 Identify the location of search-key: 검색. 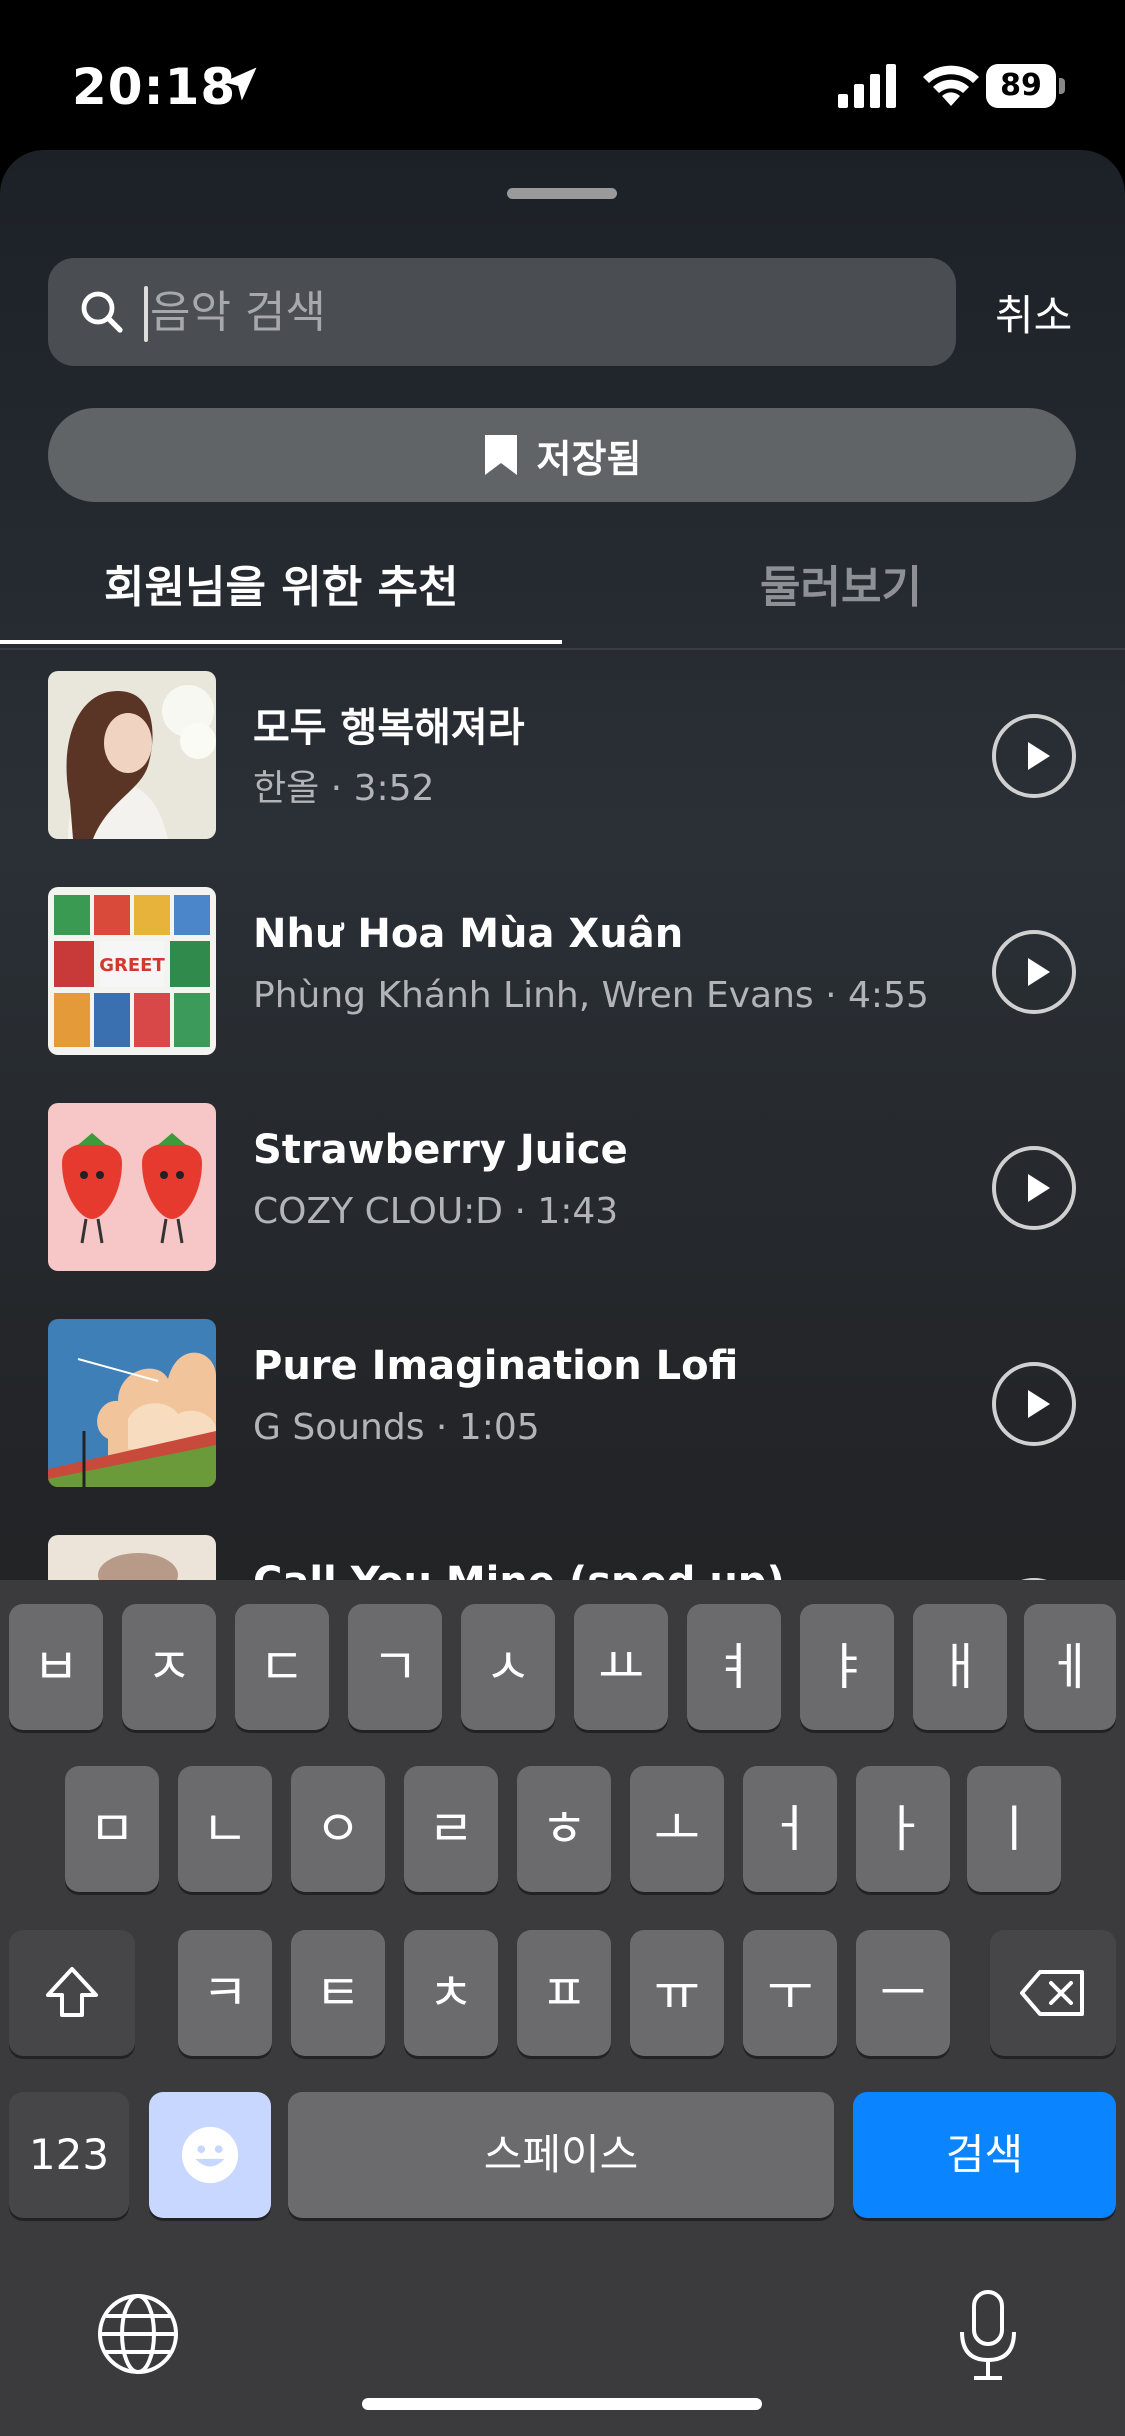
(984, 2155).